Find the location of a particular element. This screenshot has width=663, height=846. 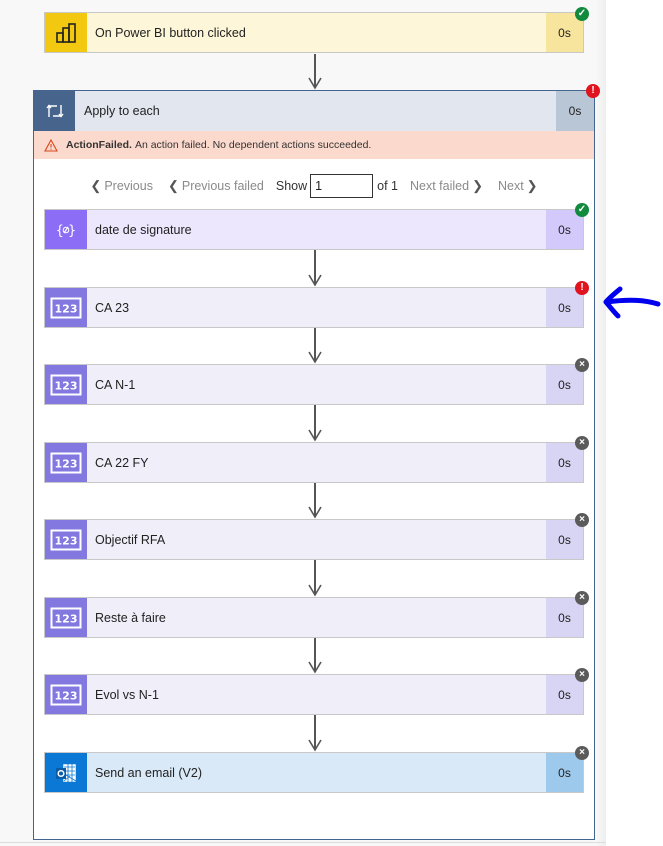

action-title: Reste à faire is located at coordinates (130, 617).